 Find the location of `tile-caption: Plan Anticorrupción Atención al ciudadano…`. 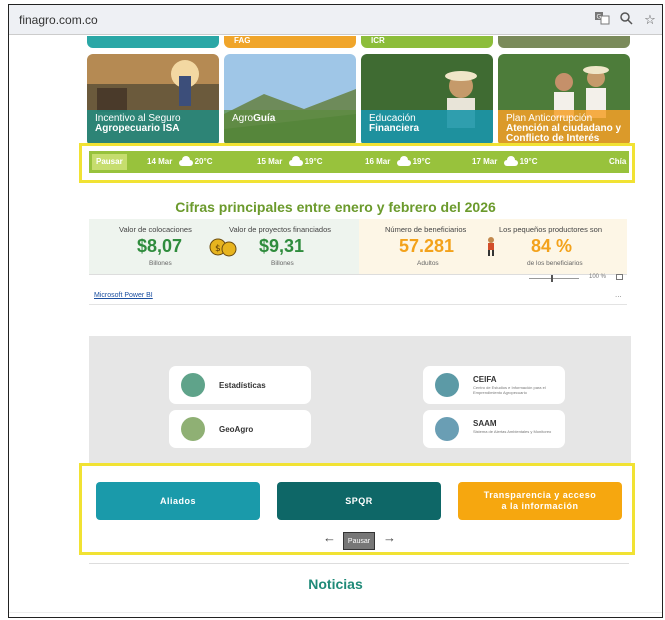

tile-caption: Plan Anticorrupción Atención al ciudadano… is located at coordinates (564, 128).